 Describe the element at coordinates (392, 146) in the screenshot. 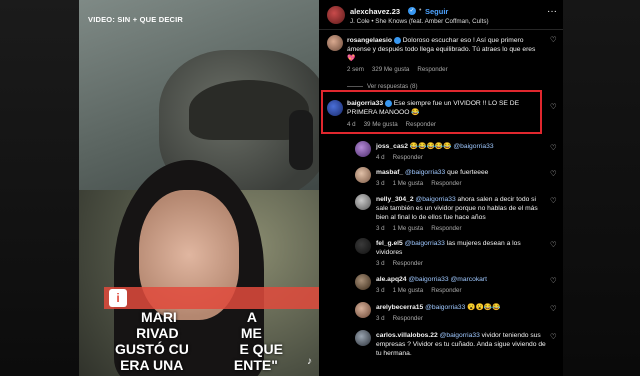

I see `comment-username: joss_cas2` at that location.